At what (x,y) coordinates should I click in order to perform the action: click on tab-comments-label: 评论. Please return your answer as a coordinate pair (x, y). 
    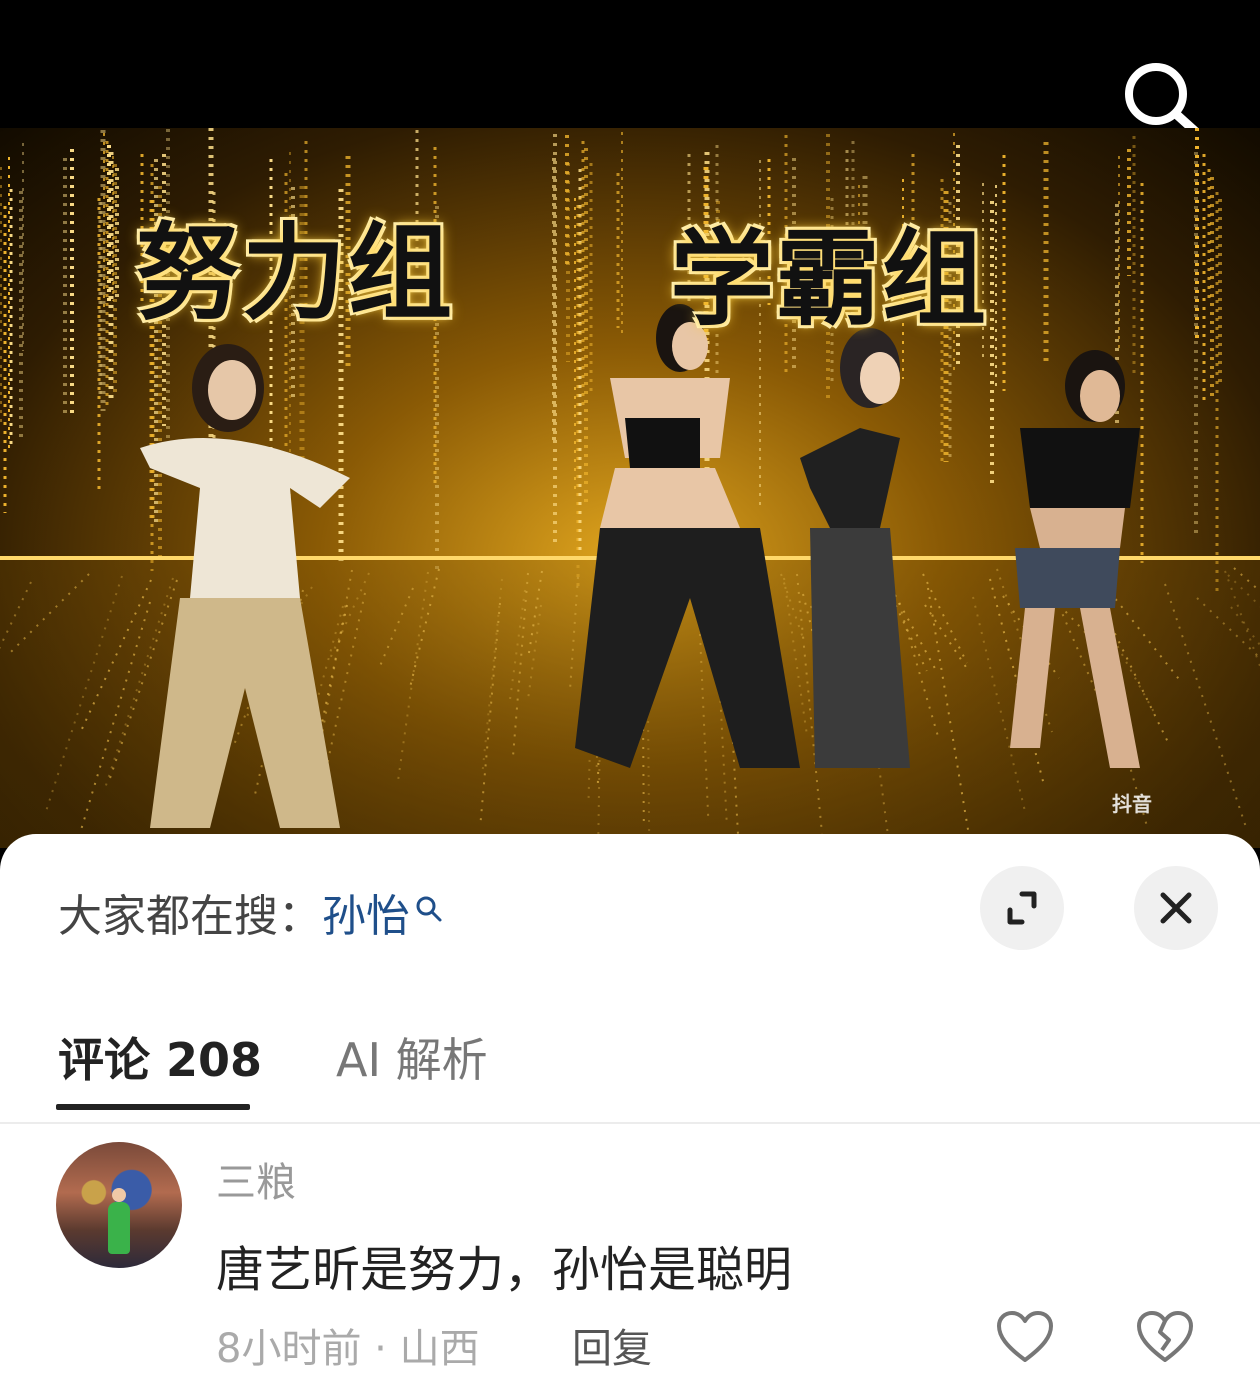
    Looking at the image, I should click on (104, 1060).